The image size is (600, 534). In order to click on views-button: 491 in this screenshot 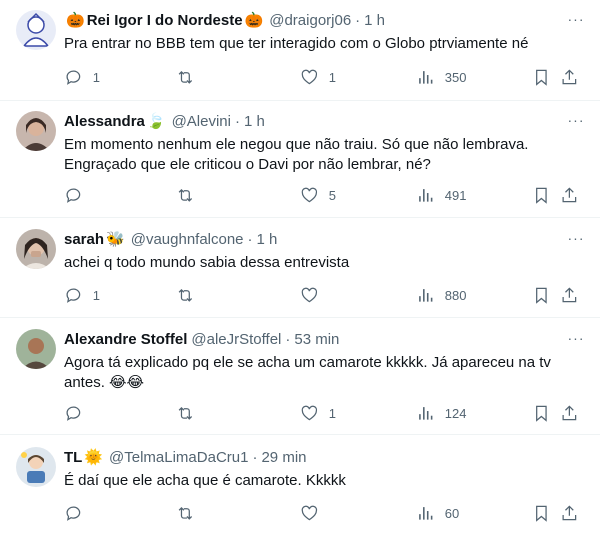, I will do `click(441, 195)`.